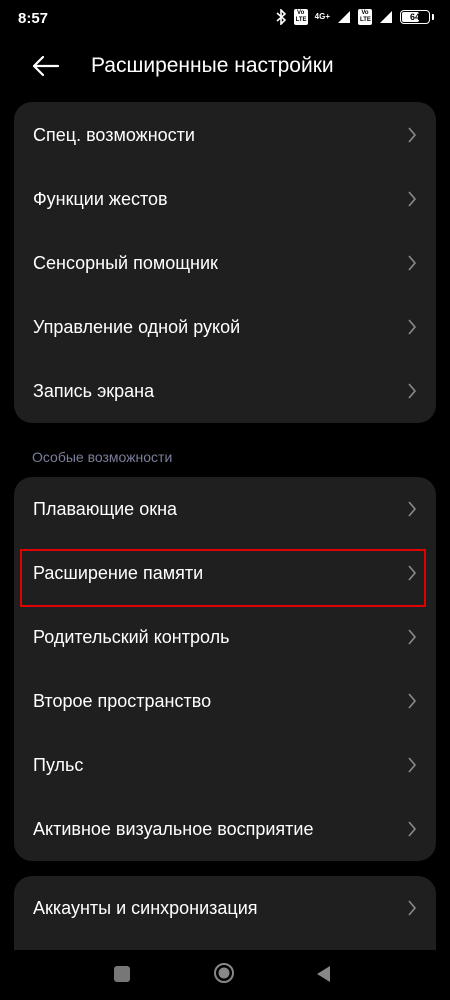 The height and width of the screenshot is (1000, 450). What do you see at coordinates (118, 572) in the screenshot?
I see `list-item-label: Расширение памяти` at bounding box center [118, 572].